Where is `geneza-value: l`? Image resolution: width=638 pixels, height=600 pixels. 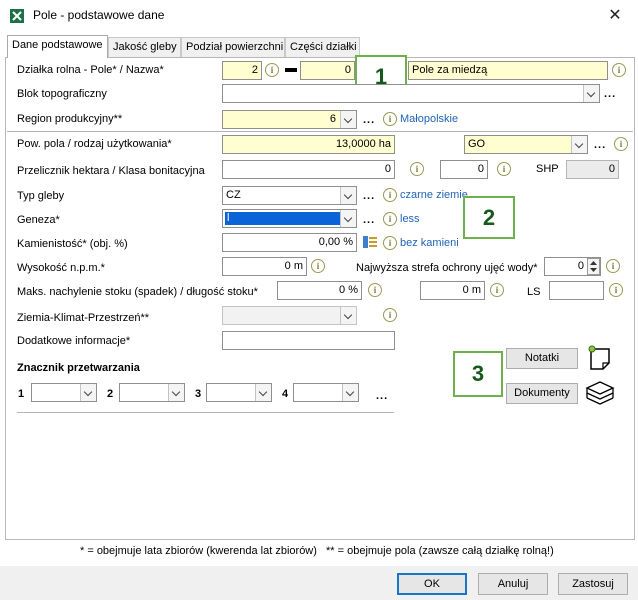
geneza-value: l is located at coordinates (282, 218).